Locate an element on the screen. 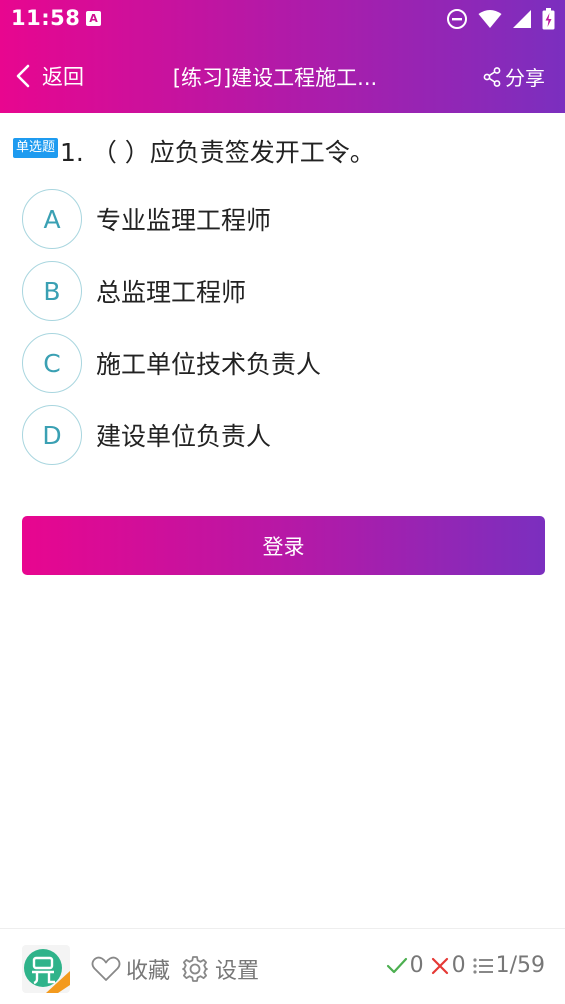 The height and width of the screenshot is (1004, 565). notification-icon: A is located at coordinates (93, 18).